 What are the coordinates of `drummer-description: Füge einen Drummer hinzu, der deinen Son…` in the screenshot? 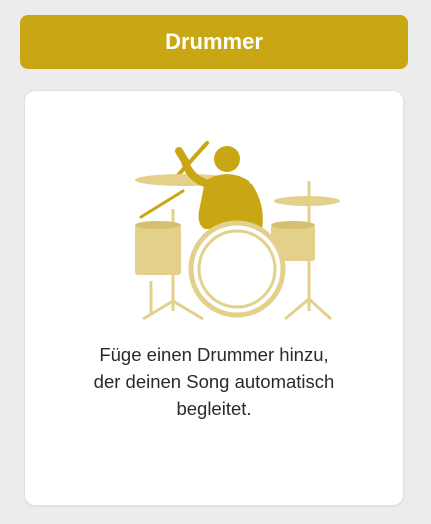 It's located at (214, 381).